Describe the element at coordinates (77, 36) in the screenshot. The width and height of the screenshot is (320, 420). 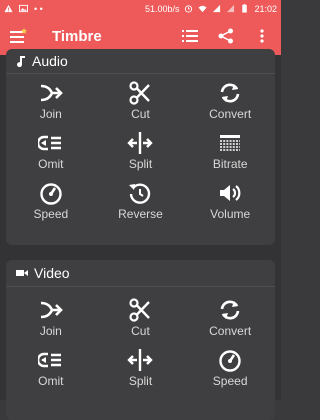
I see `app-title: Timbre` at that location.